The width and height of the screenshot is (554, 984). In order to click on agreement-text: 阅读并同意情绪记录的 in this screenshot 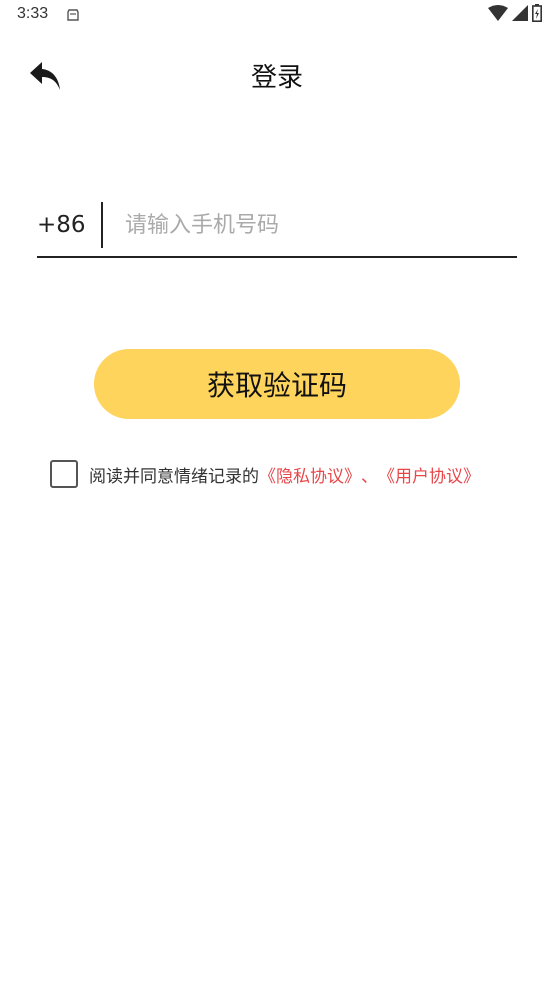, I will do `click(174, 476)`.